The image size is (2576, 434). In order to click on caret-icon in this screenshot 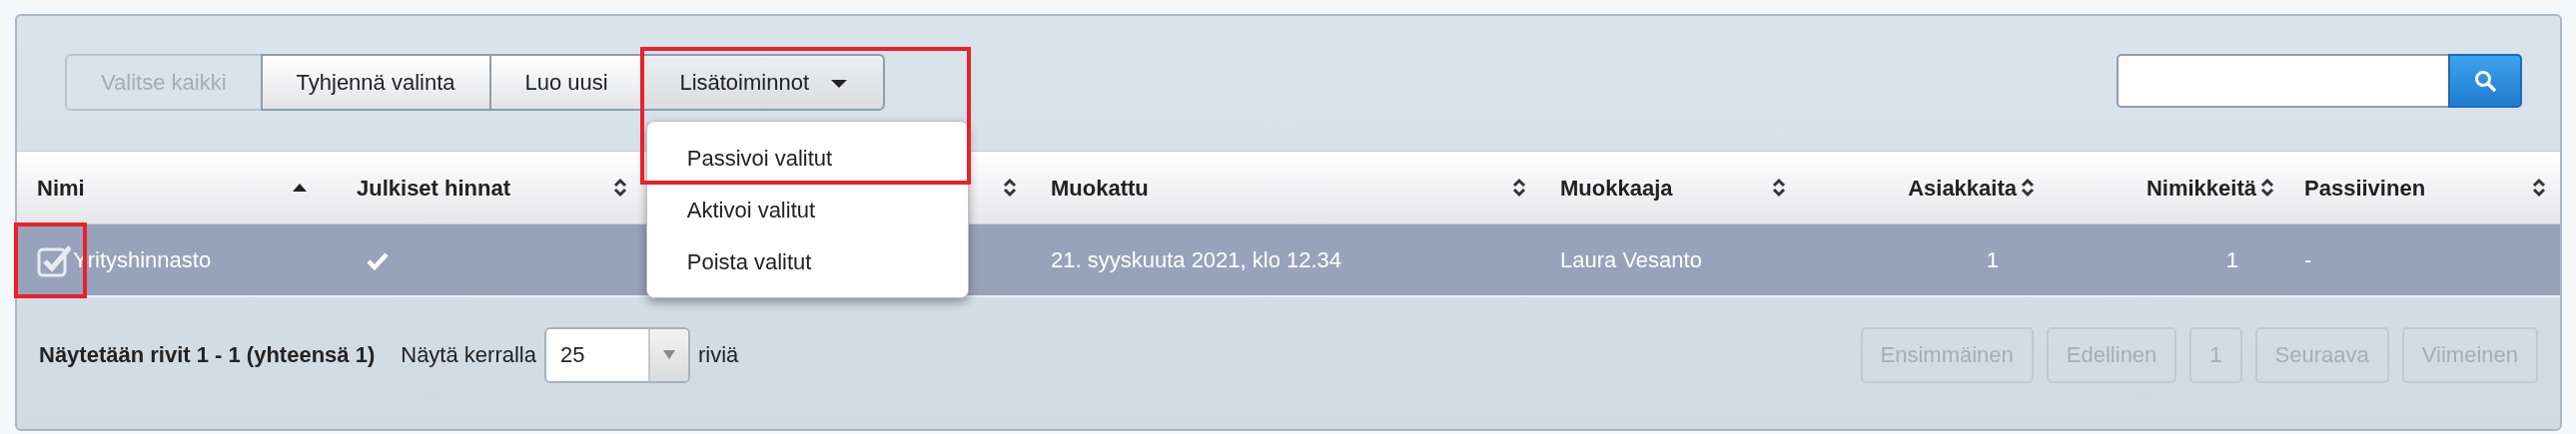, I will do `click(840, 84)`.